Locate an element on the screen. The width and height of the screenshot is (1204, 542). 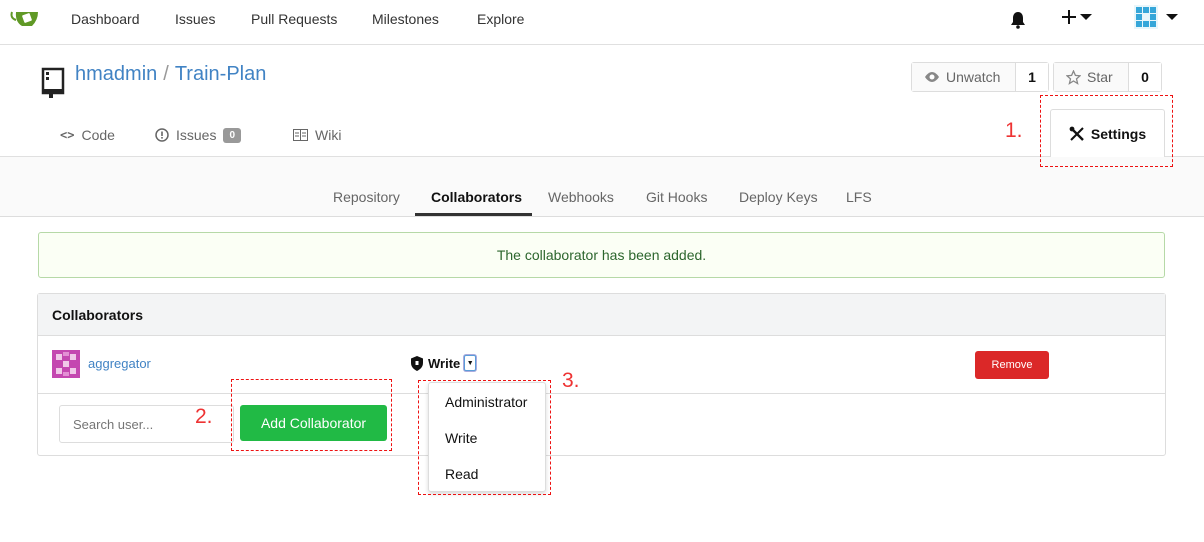
permission-label: Write is located at coordinates (444, 363).